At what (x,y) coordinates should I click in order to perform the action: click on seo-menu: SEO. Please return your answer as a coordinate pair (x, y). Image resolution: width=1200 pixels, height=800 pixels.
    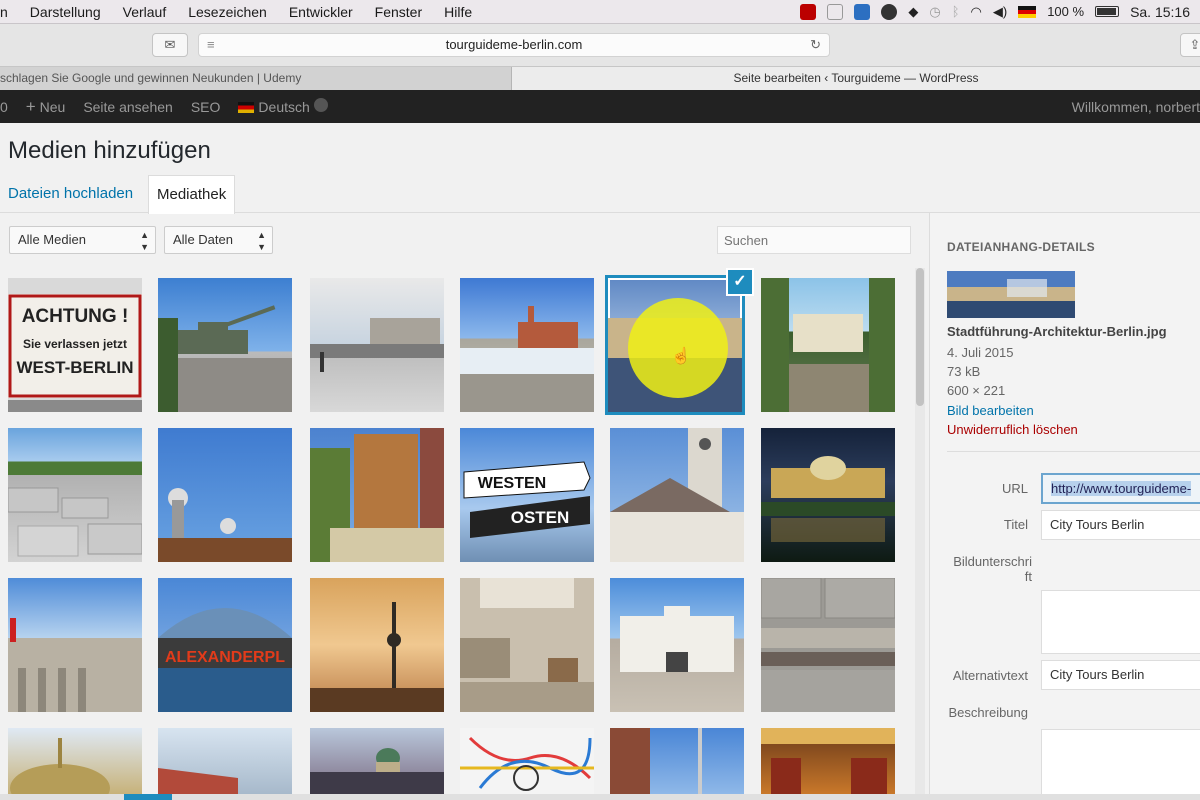
    Looking at the image, I should click on (206, 107).